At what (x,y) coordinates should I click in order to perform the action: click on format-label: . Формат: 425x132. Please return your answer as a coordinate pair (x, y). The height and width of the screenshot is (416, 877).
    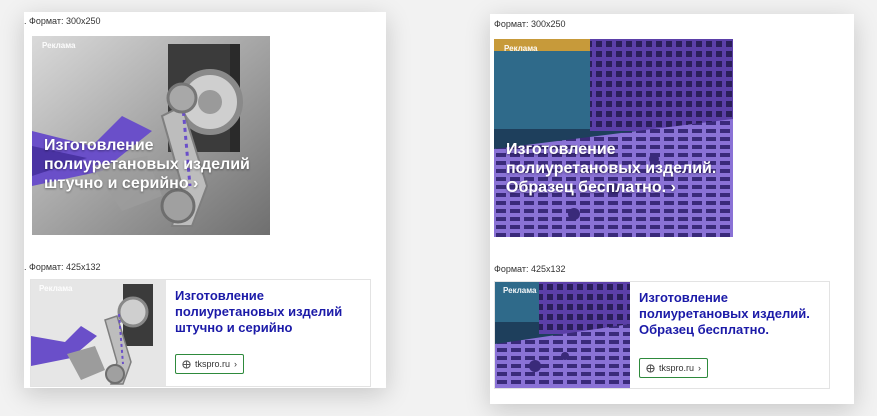
    Looking at the image, I should click on (62, 267).